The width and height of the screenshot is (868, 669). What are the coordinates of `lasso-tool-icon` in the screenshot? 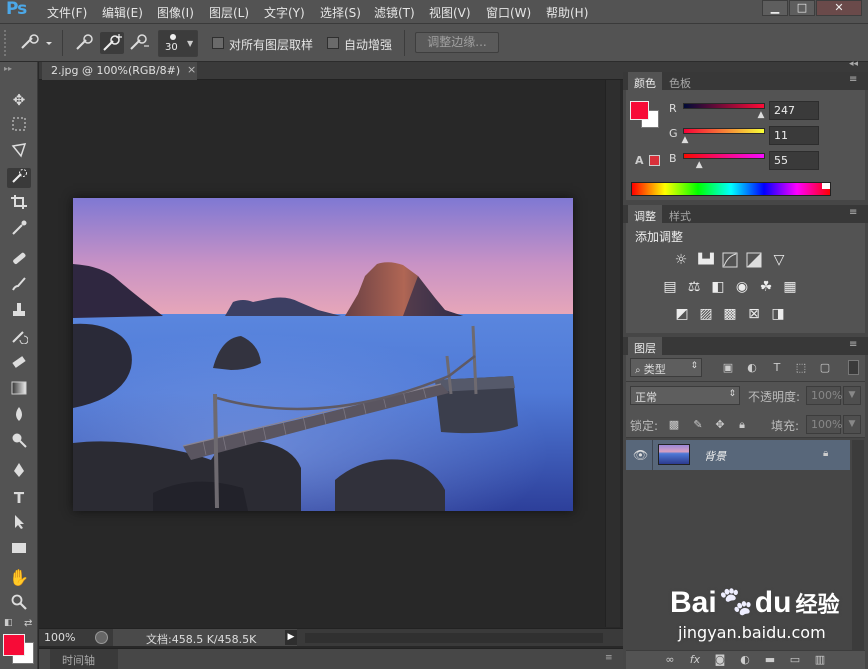 It's located at (19, 152).